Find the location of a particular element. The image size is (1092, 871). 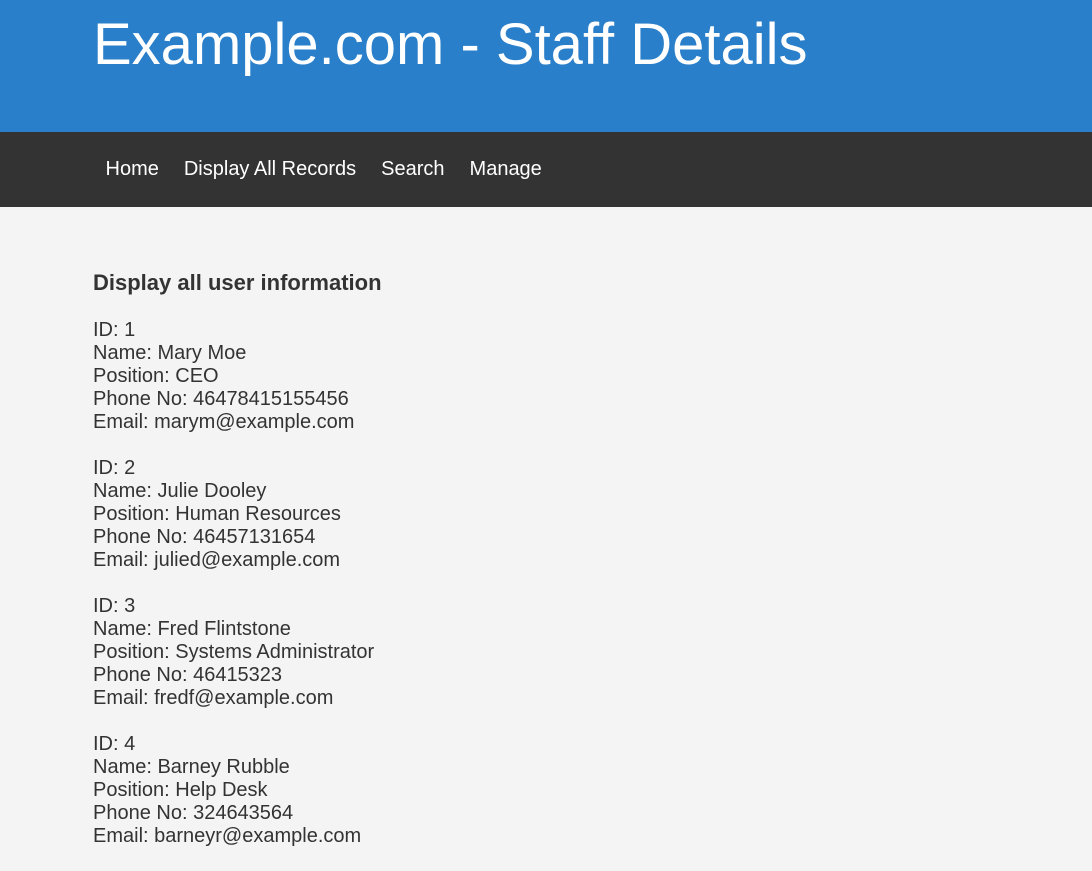

nav-list-item-search: Search is located at coordinates (413, 169).